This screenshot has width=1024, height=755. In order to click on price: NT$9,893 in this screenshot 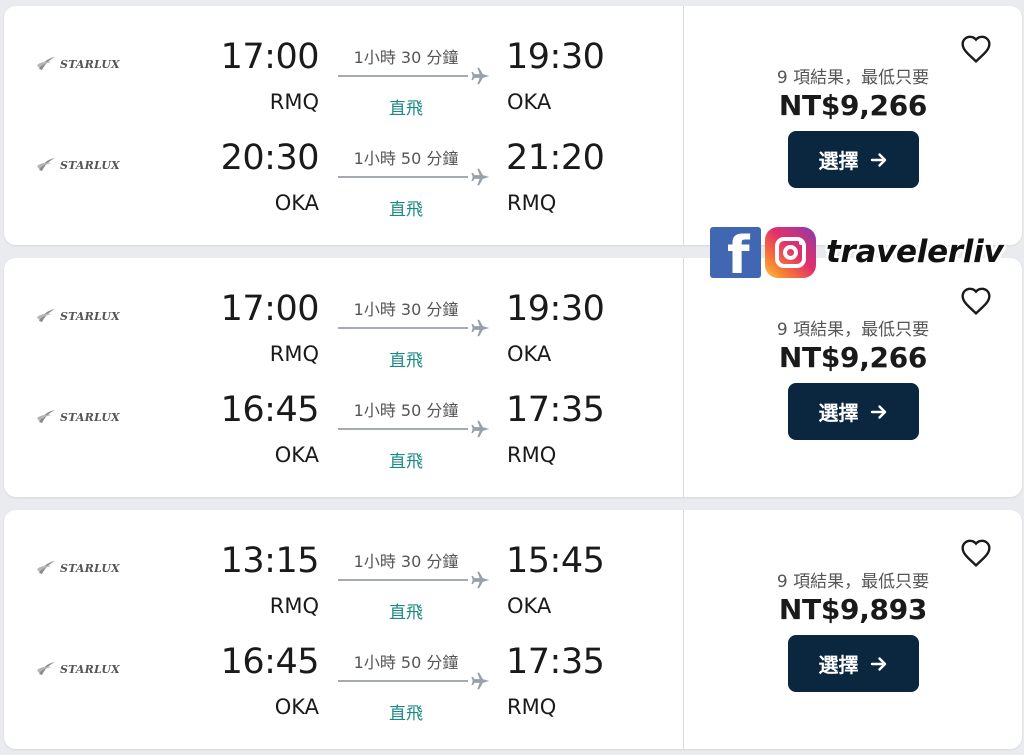, I will do `click(853, 609)`.